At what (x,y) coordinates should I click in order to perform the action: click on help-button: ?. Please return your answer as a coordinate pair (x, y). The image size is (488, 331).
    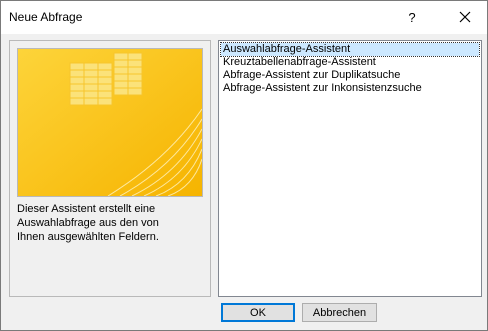
    Looking at the image, I should click on (412, 17).